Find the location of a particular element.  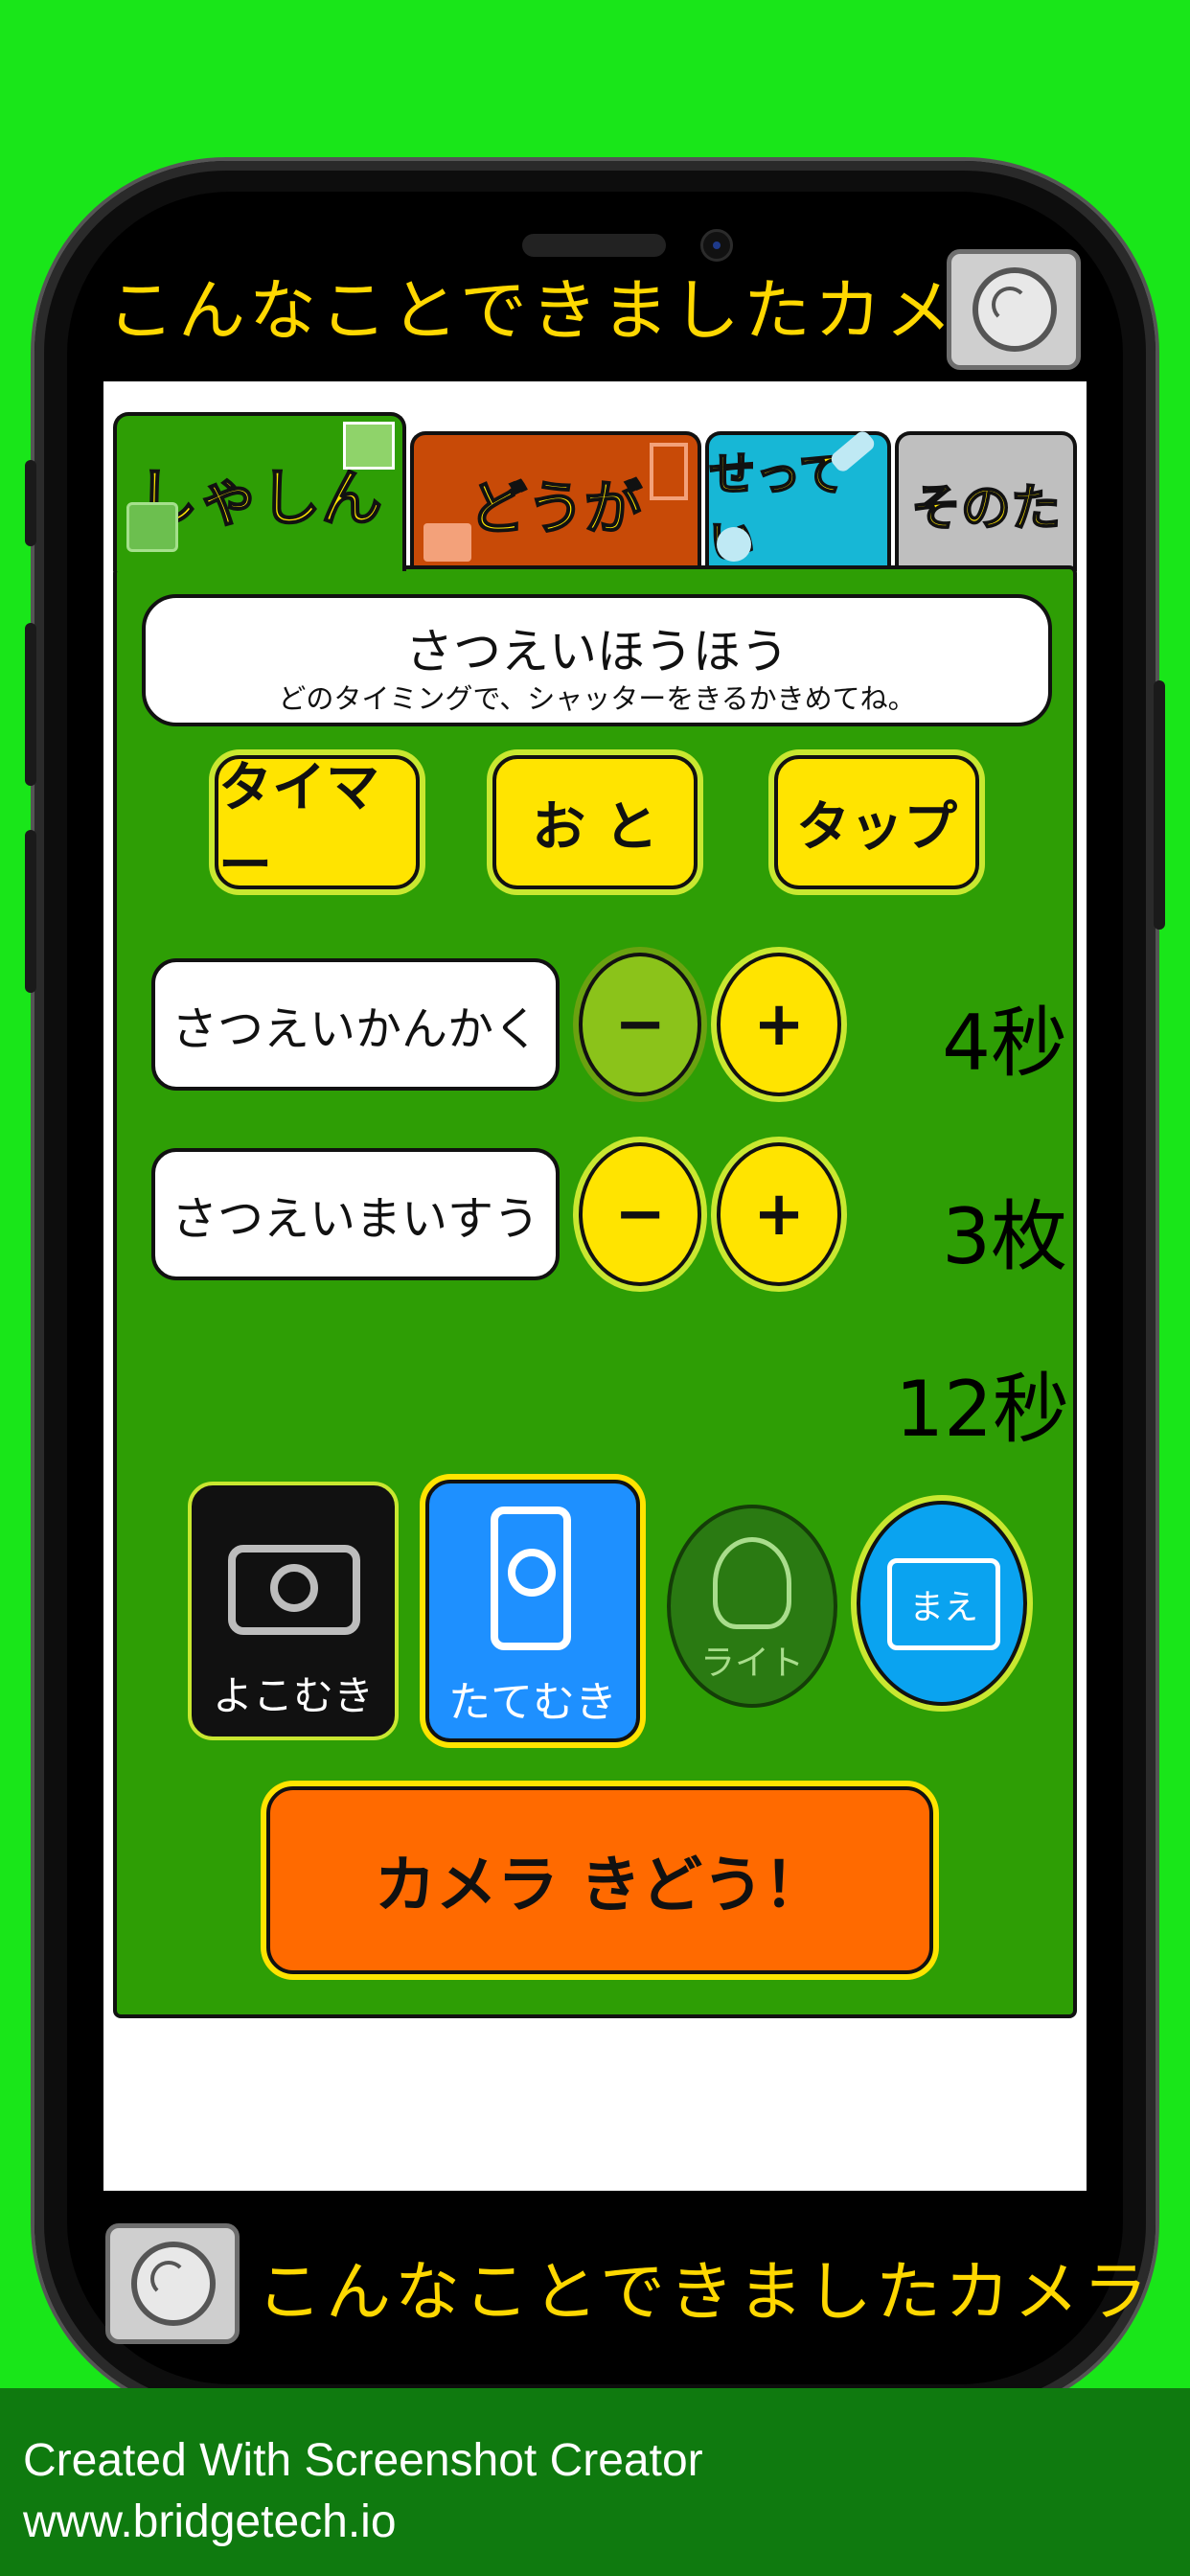

tab-photo: しゃしん is located at coordinates (259, 491).